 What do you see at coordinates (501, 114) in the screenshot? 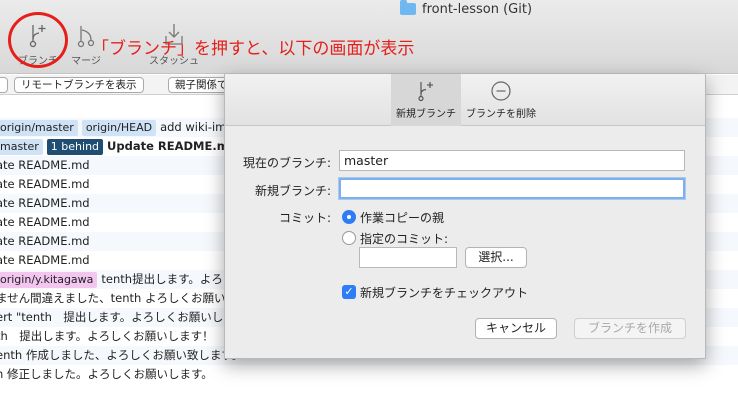
I see `tab-delete-branch-label: ブランチを削除` at bounding box center [501, 114].